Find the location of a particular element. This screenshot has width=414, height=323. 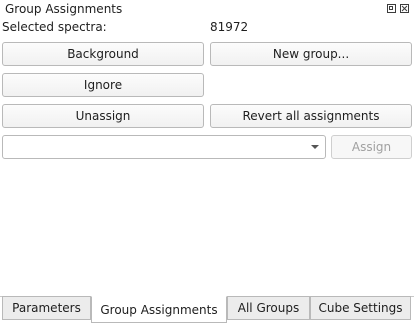

panel-title: Group Assignments is located at coordinates (64, 9).